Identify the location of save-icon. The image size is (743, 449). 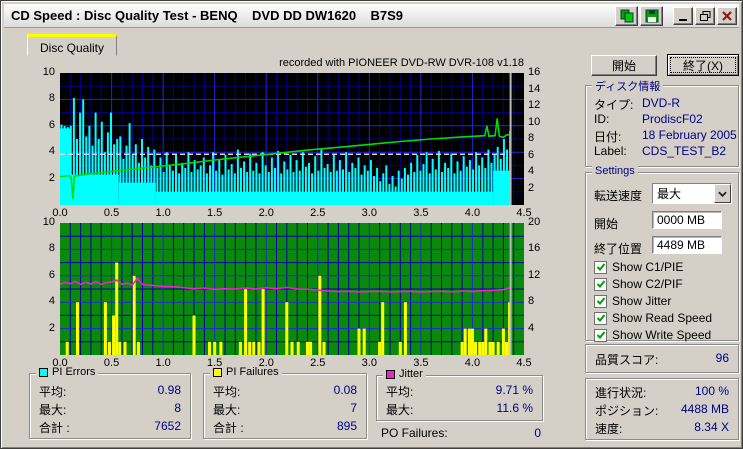
(651, 16).